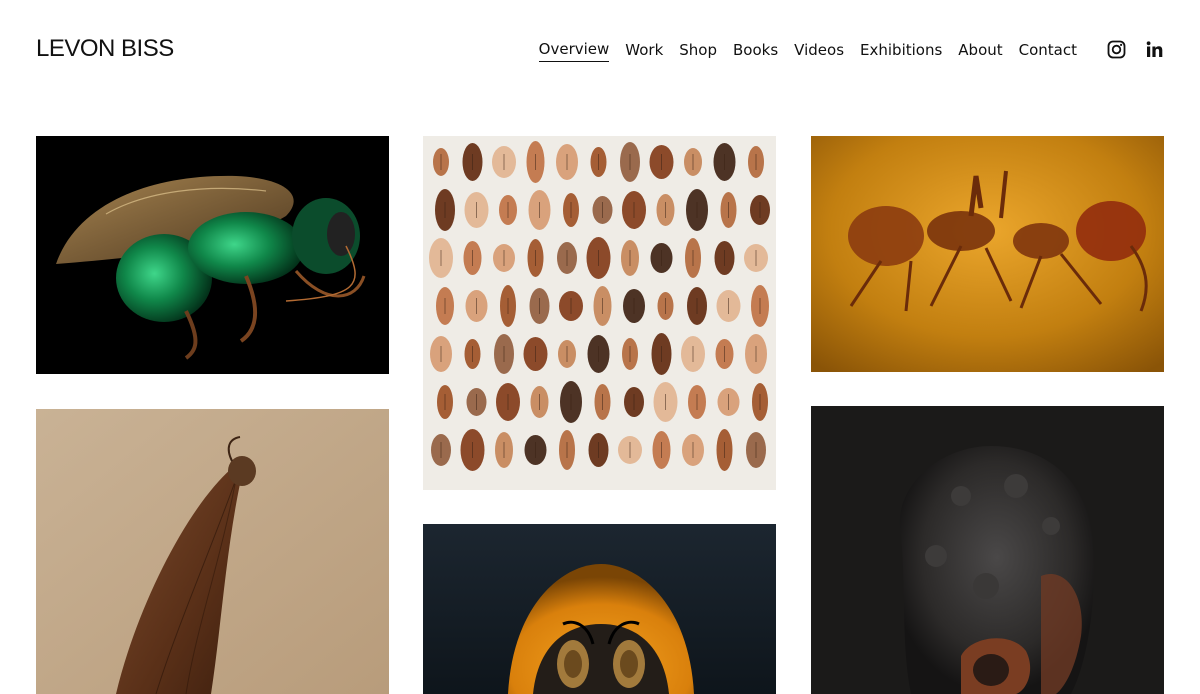 The height and width of the screenshot is (694, 1200). I want to click on winged-seed-photo, so click(212, 551).